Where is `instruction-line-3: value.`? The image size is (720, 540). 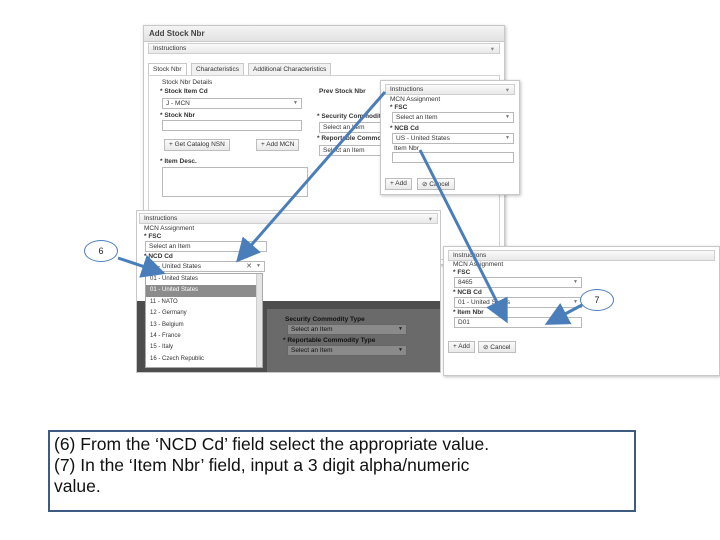
instruction-line-3: value. is located at coordinates (77, 486).